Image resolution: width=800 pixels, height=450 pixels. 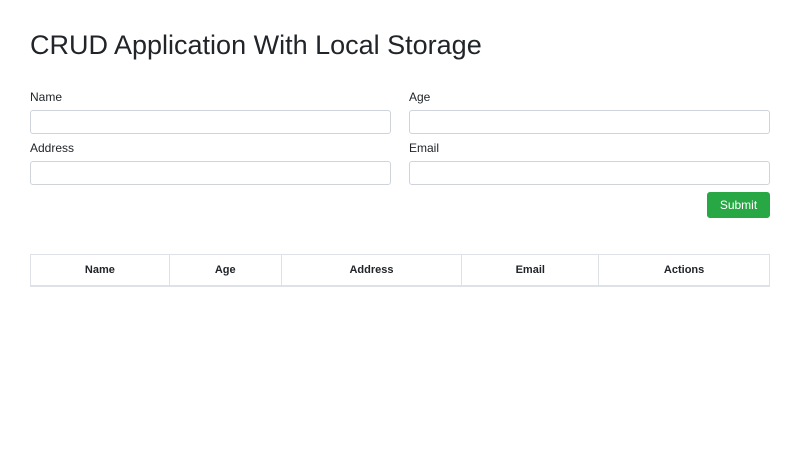 I want to click on age-input, so click(x=589, y=122).